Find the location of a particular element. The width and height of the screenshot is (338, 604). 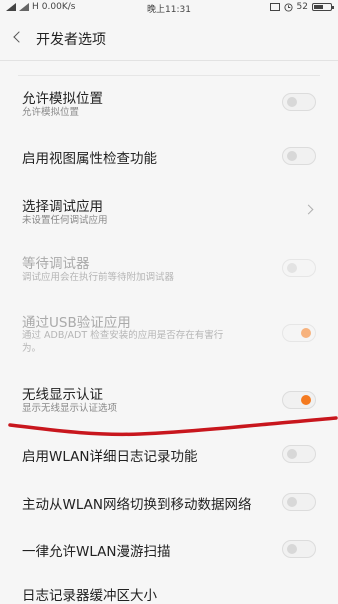

setting-label: 等待调试器 is located at coordinates (56, 264).